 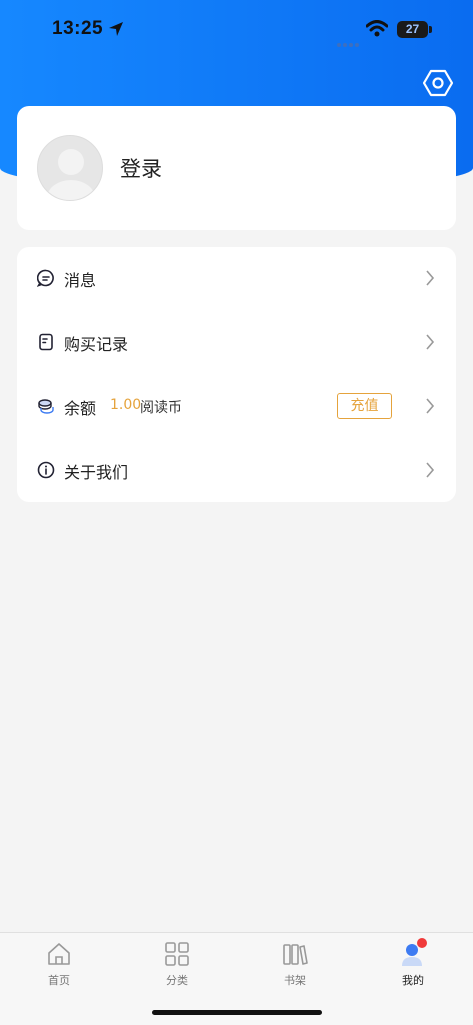 I want to click on menu-item-about-us: 关于我们, so click(x=236, y=471).